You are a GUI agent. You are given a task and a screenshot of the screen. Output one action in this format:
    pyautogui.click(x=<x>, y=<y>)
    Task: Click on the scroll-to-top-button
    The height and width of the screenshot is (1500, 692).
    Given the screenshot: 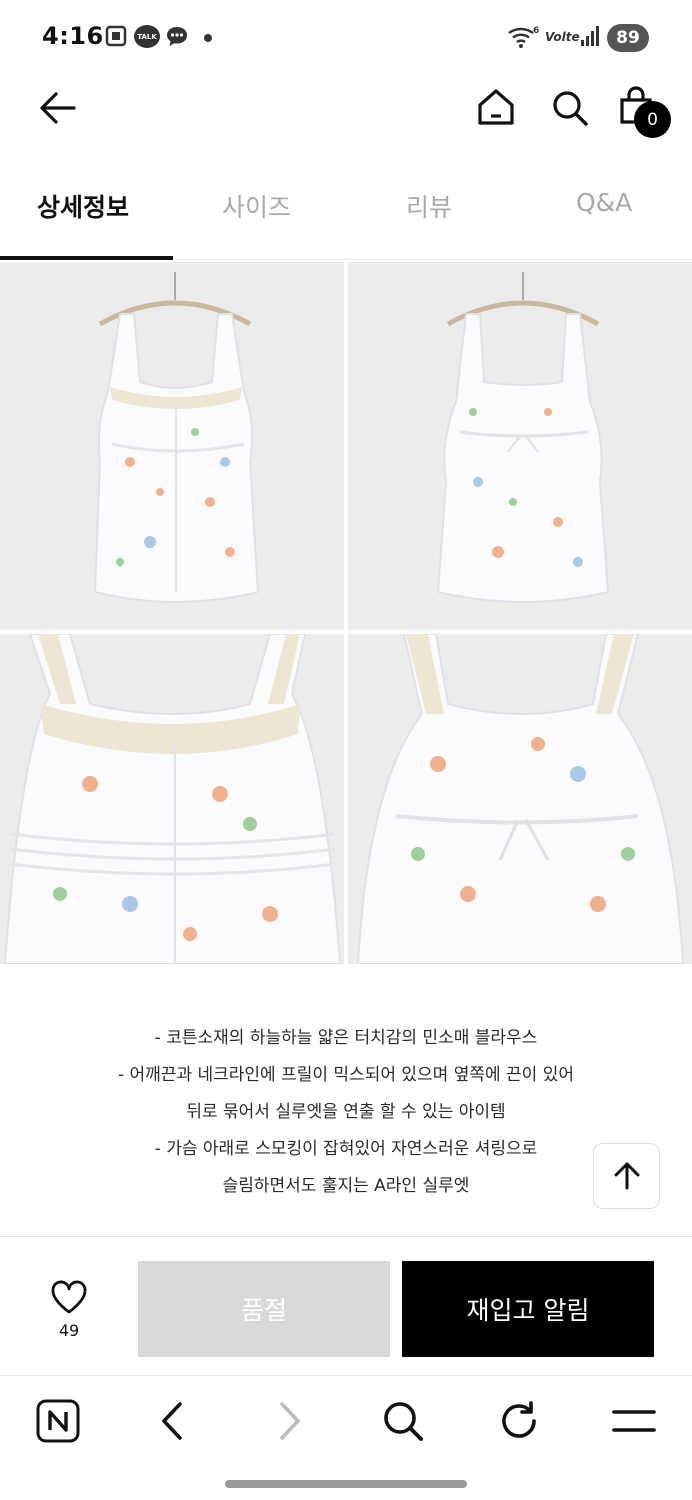 What is the action you would take?
    pyautogui.click(x=626, y=1176)
    